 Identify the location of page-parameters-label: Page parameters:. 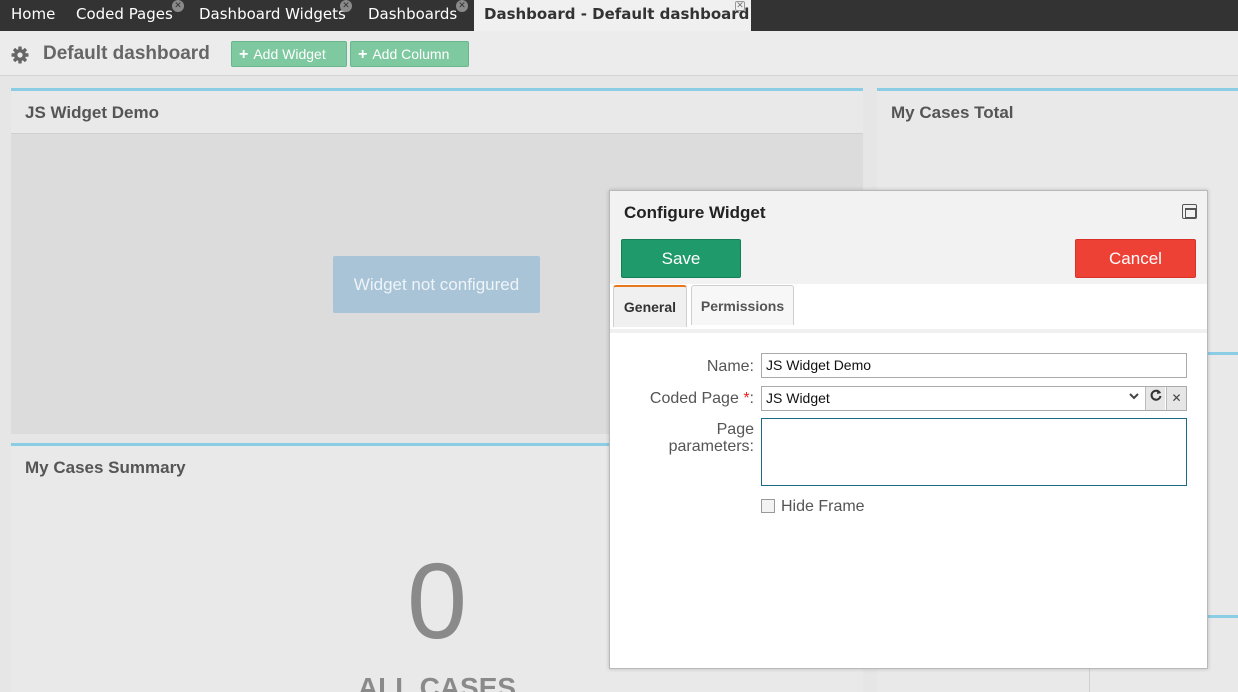
(697, 438).